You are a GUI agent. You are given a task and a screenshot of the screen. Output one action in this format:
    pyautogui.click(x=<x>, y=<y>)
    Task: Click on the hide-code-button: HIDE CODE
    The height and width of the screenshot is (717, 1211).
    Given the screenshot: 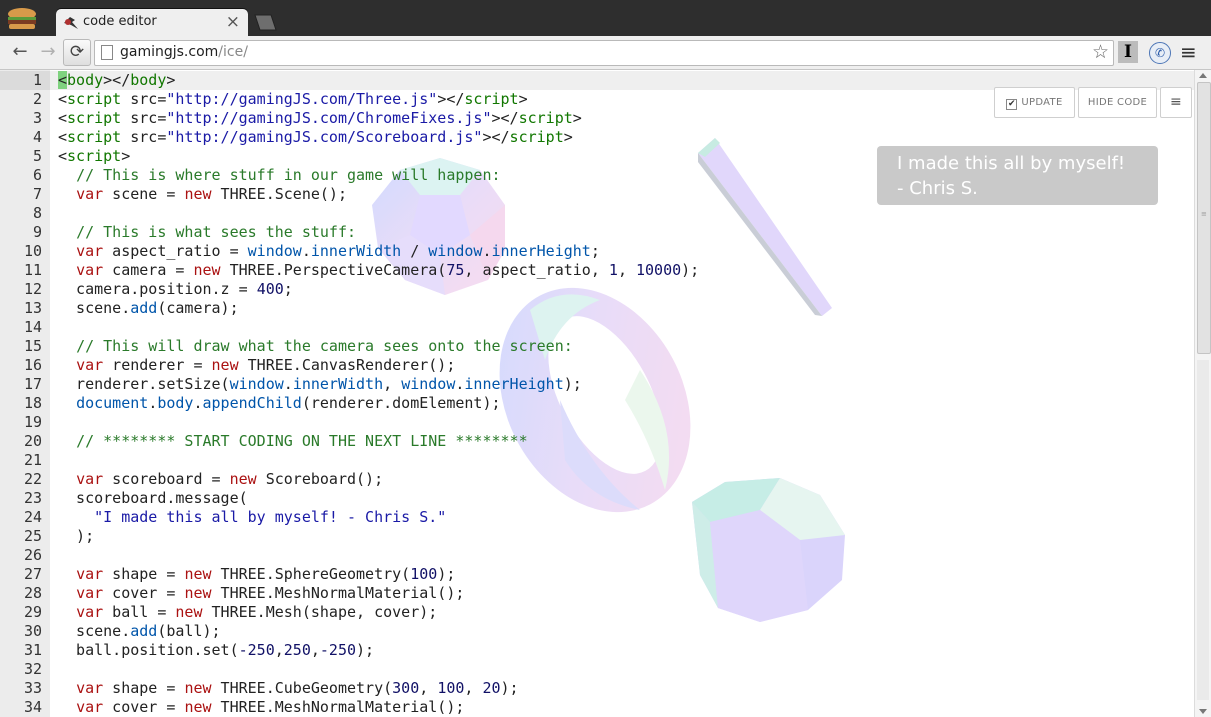 What is the action you would take?
    pyautogui.click(x=1117, y=102)
    